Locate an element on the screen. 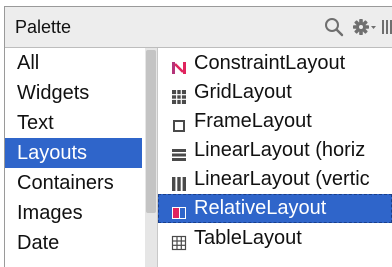 The width and height of the screenshot is (392, 267). gear-icon is located at coordinates (364, 29).